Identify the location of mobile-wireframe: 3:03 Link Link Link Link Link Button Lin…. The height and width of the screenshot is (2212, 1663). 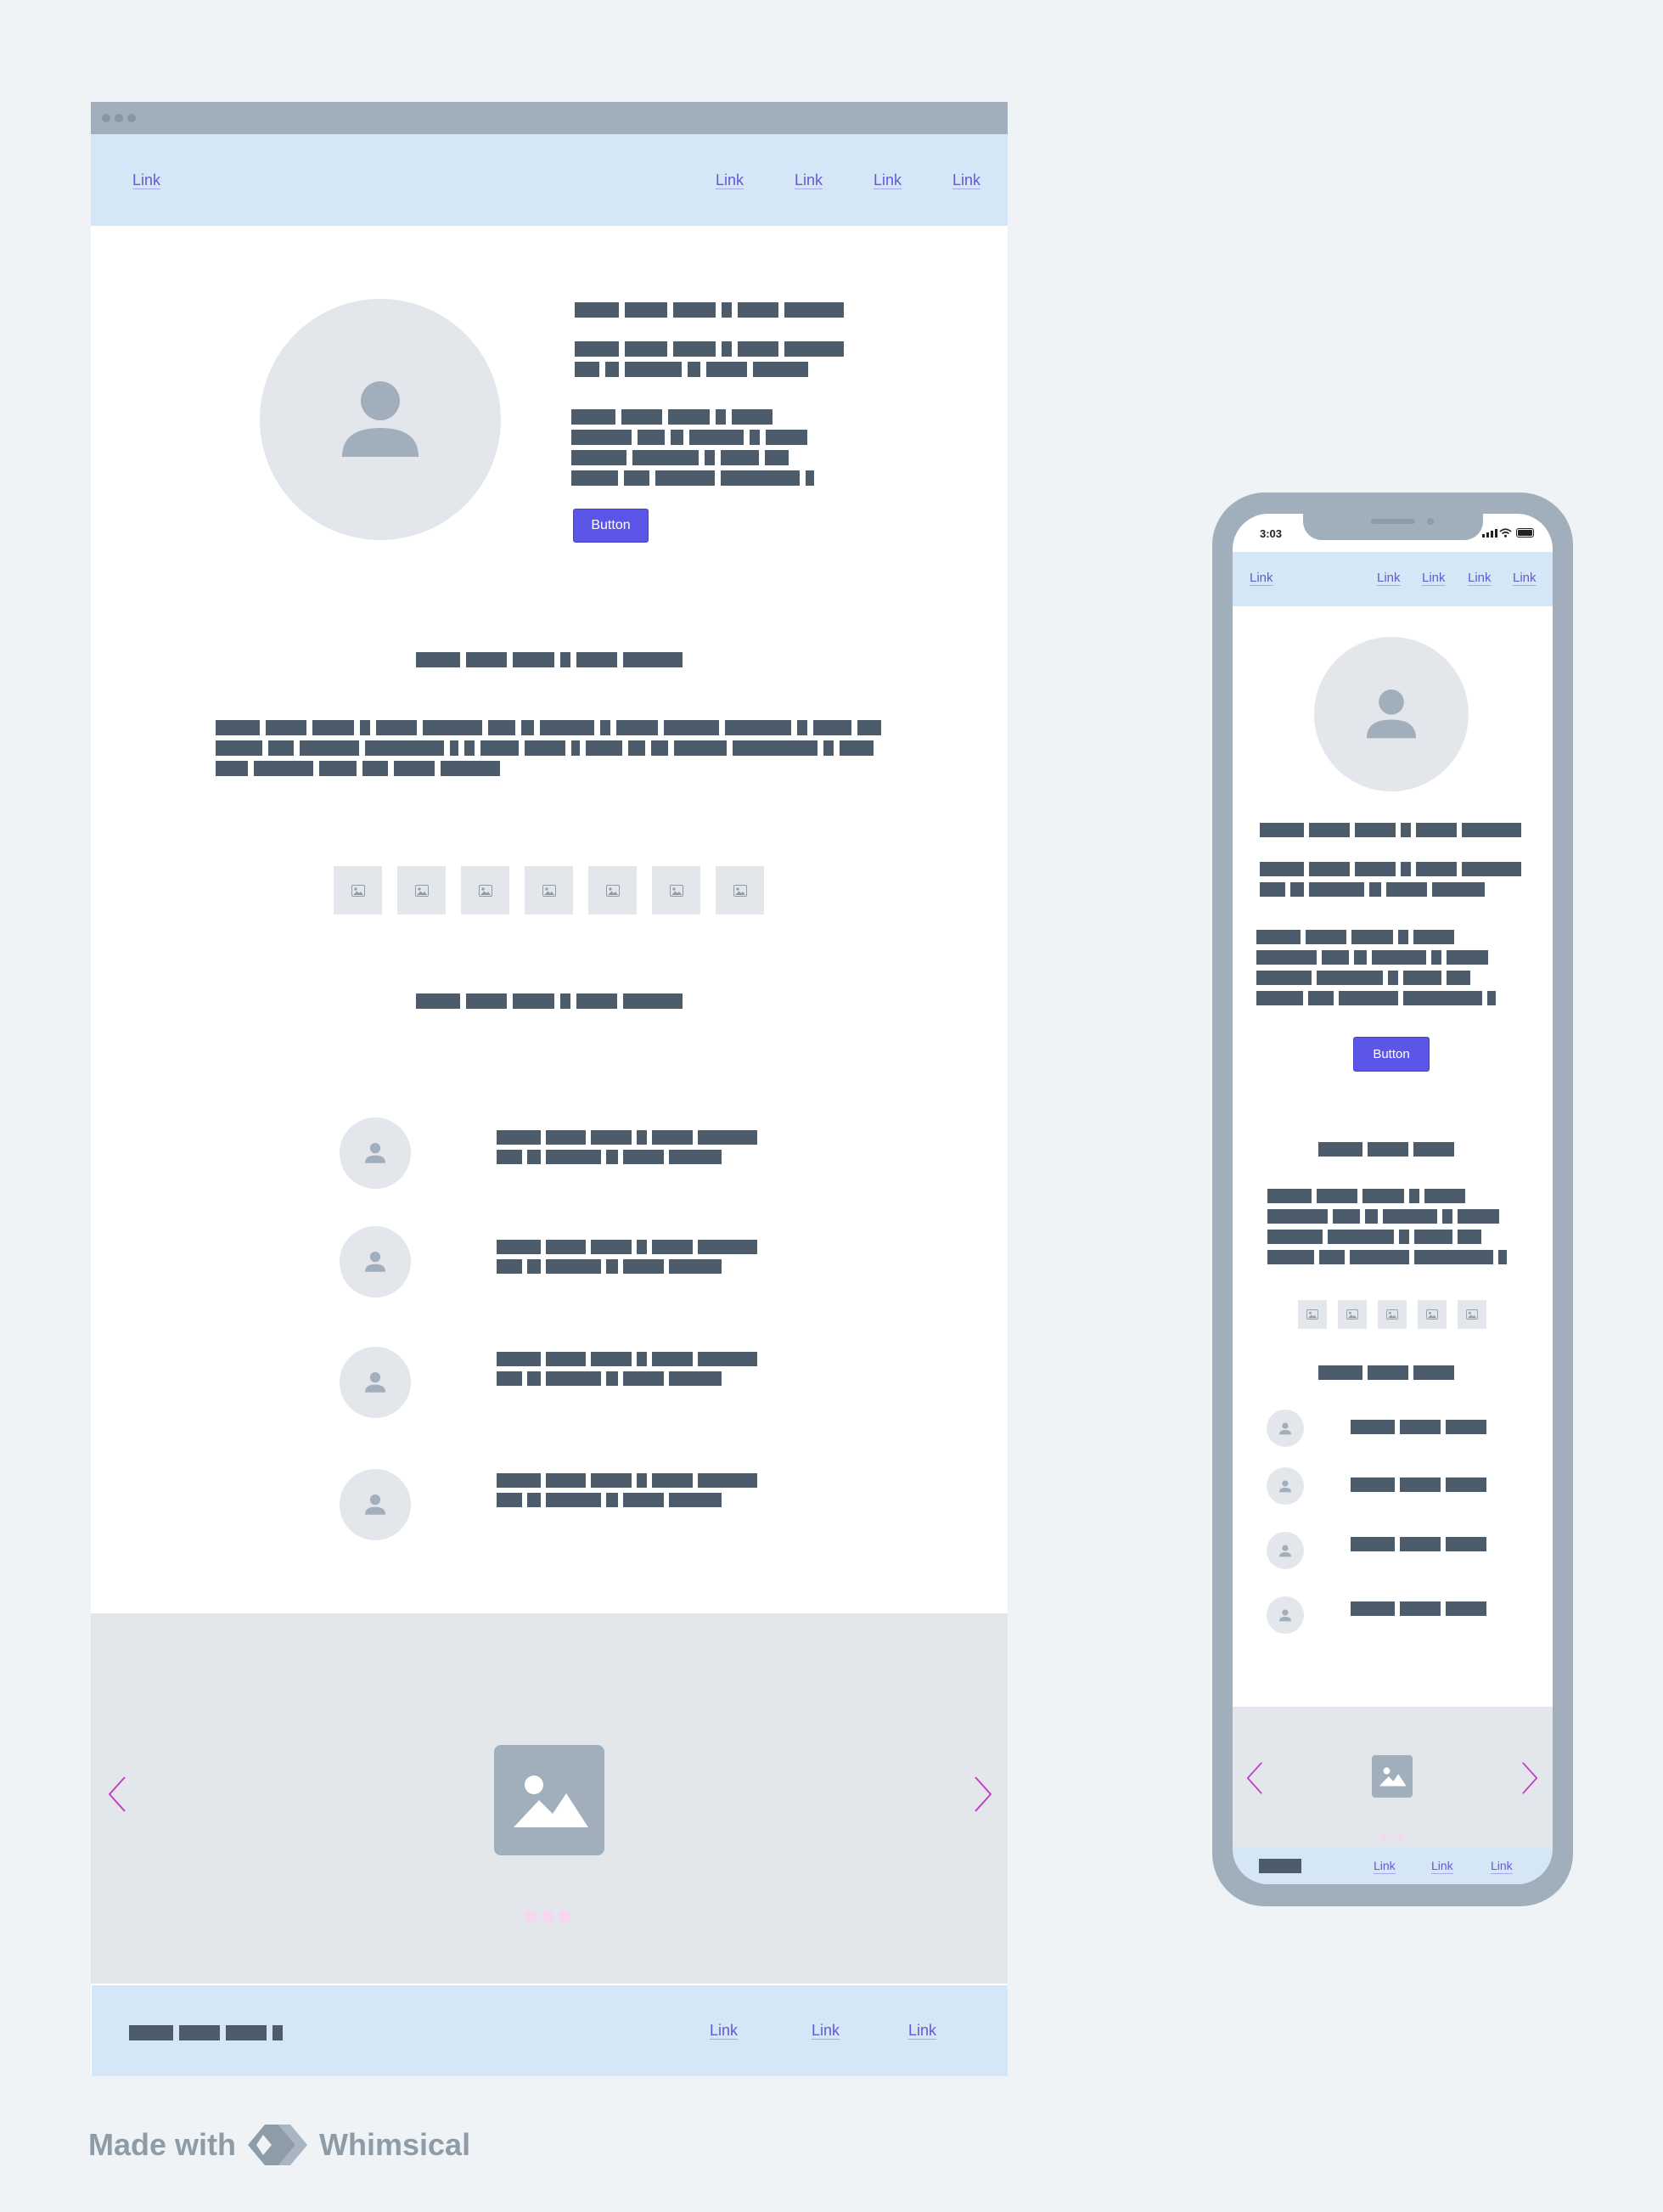
(1392, 1199).